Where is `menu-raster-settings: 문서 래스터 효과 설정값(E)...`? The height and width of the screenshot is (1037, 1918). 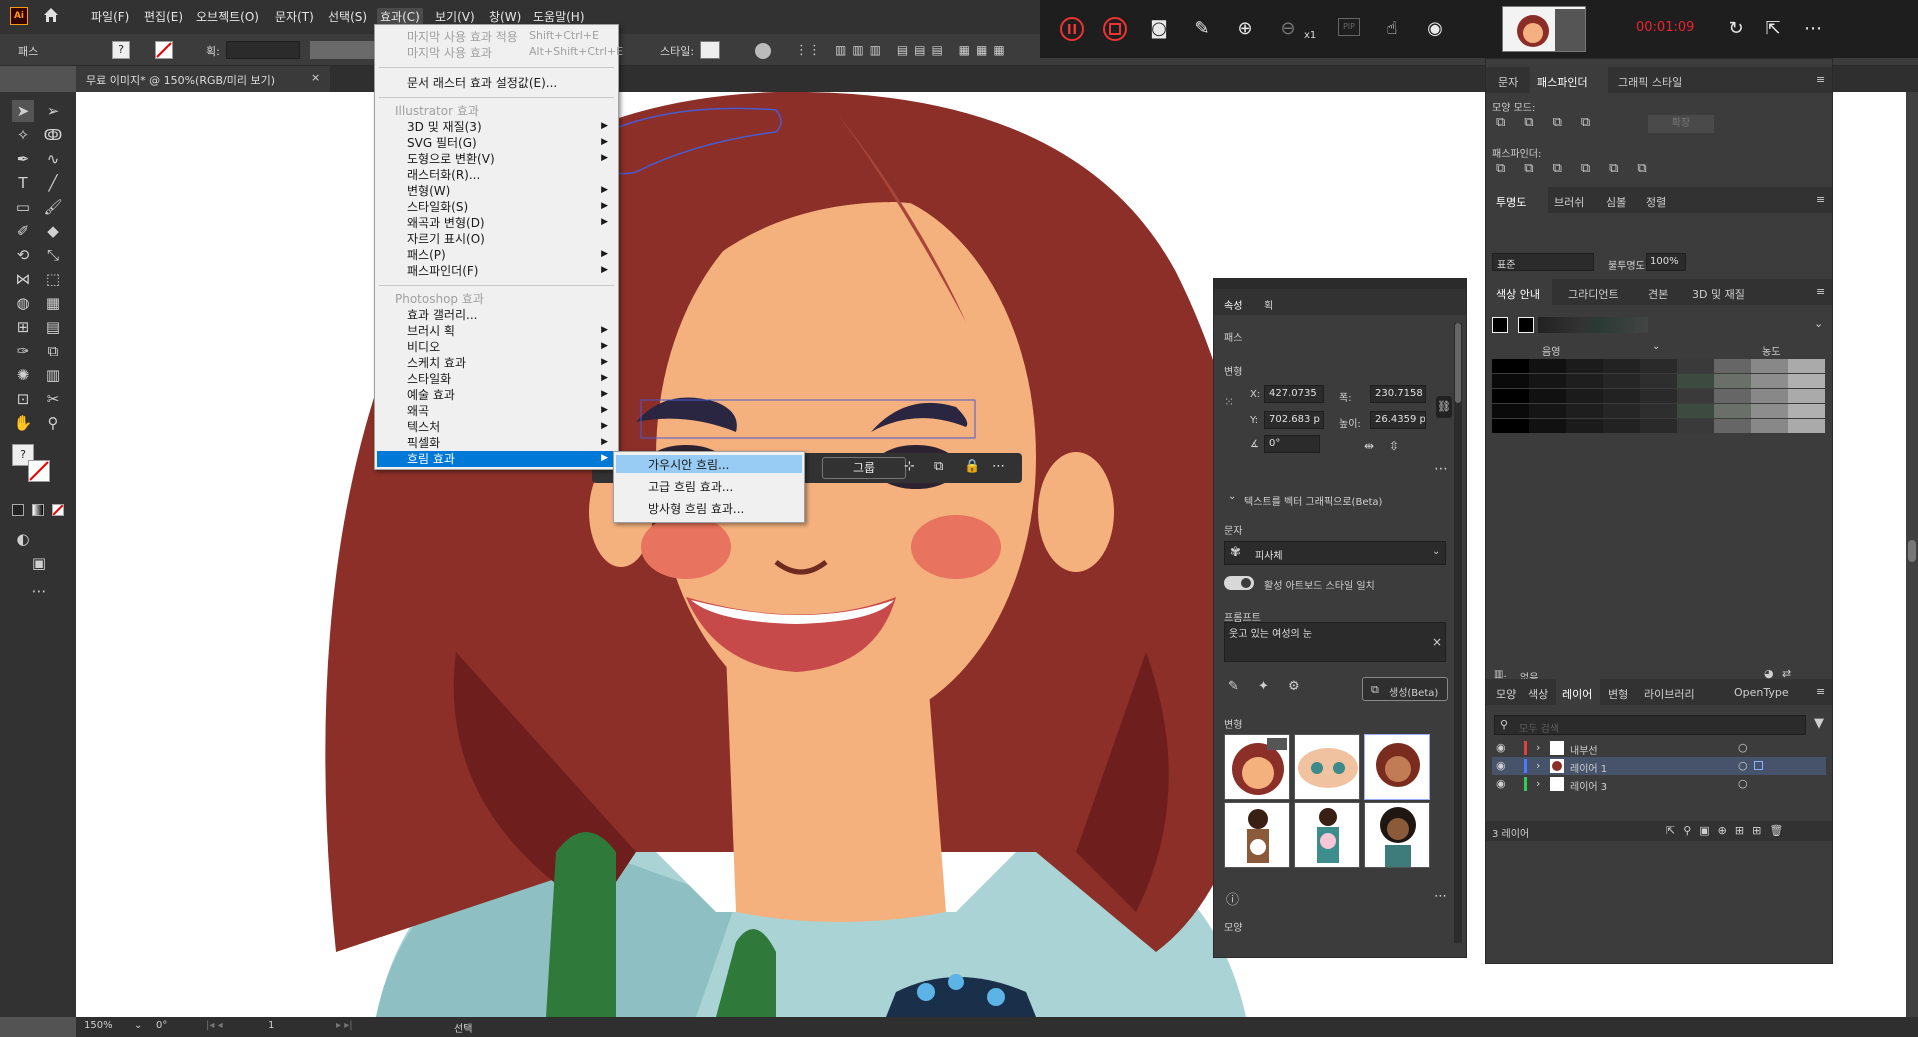 menu-raster-settings: 문서 래스터 효과 설정값(E)... is located at coordinates (482, 83).